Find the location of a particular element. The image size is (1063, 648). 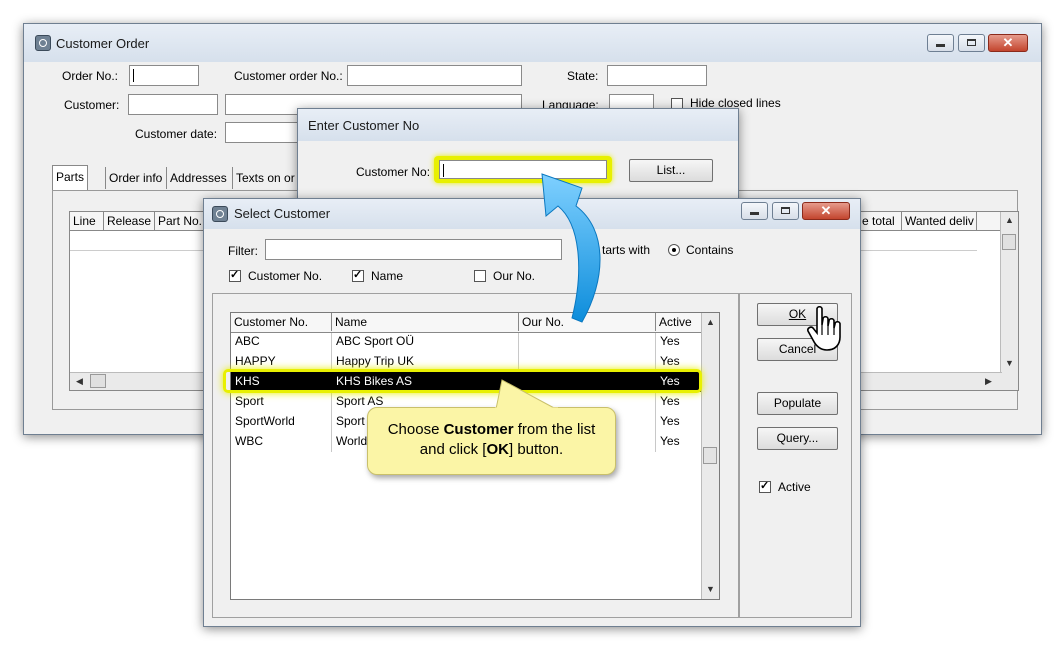

cell-no: SportWorld is located at coordinates (265, 421).